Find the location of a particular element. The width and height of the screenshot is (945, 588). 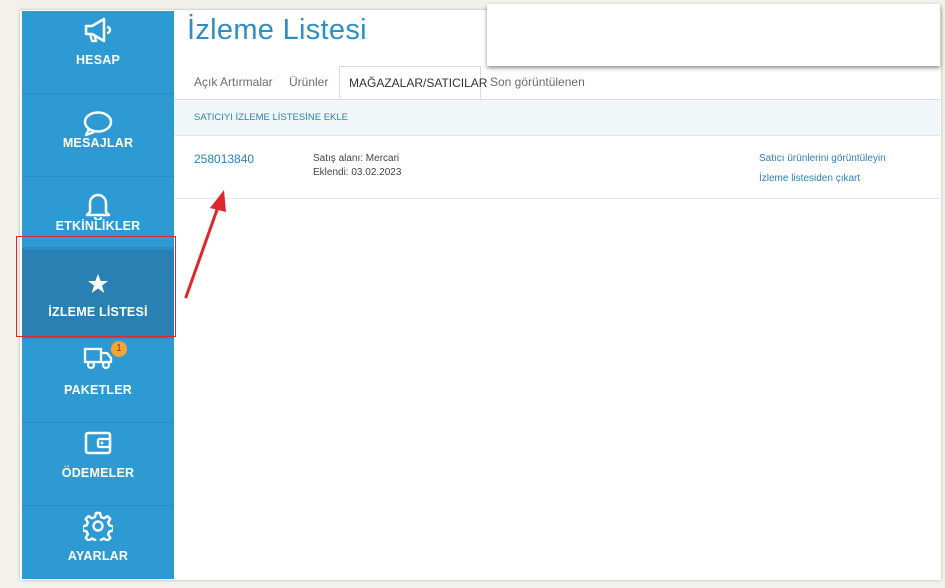

annotation-arrow is located at coordinates (205, 244).